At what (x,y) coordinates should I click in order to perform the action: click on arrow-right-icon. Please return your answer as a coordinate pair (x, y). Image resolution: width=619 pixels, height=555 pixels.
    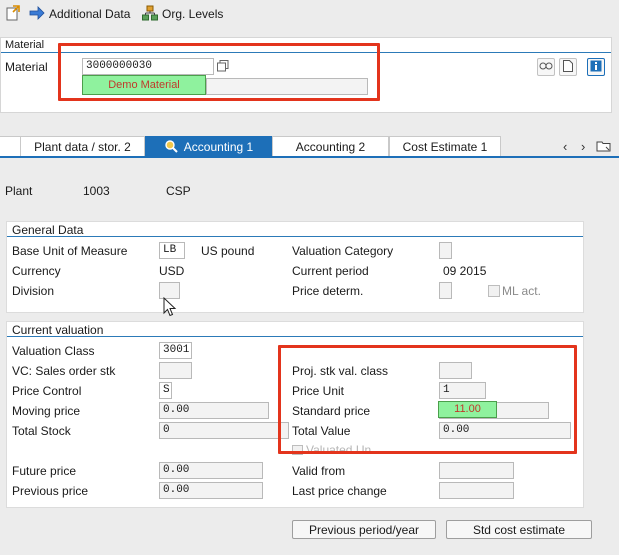
    Looking at the image, I should click on (37, 14).